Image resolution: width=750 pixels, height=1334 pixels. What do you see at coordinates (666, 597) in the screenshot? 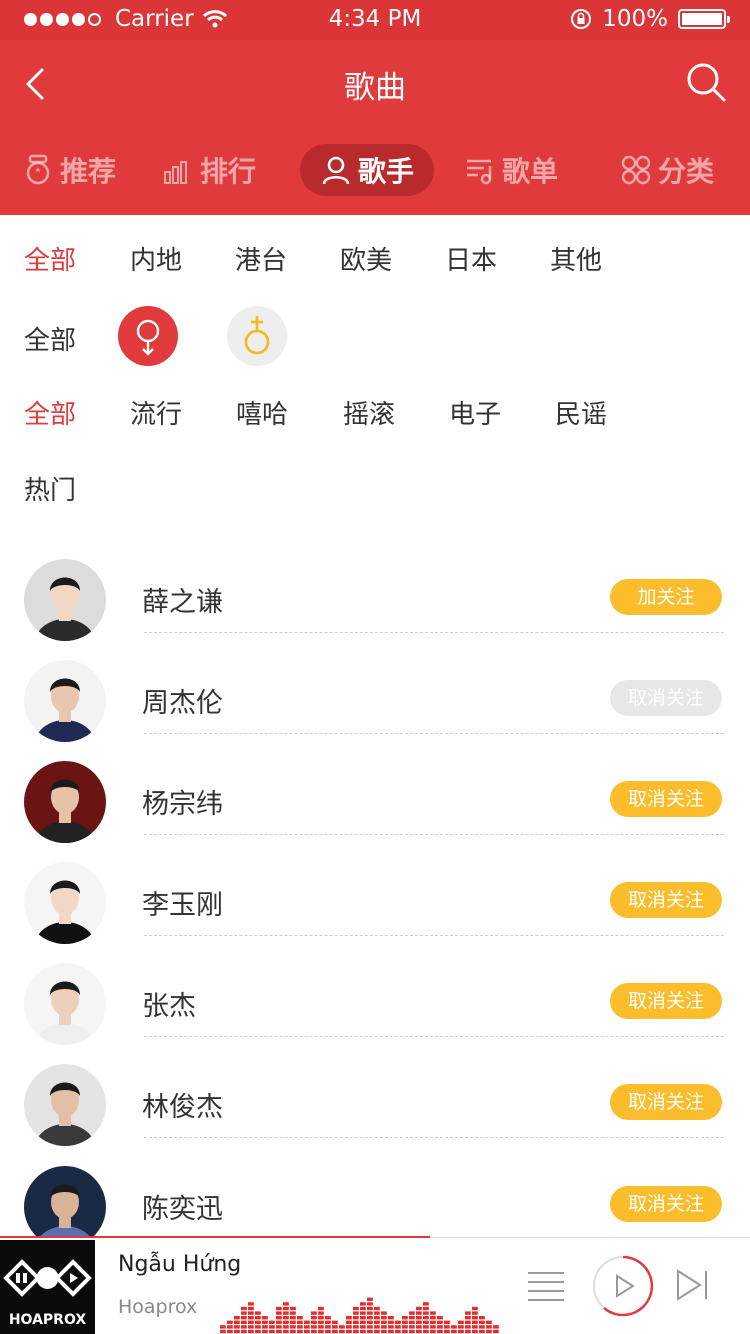
I see `follow-button: 加关注` at bounding box center [666, 597].